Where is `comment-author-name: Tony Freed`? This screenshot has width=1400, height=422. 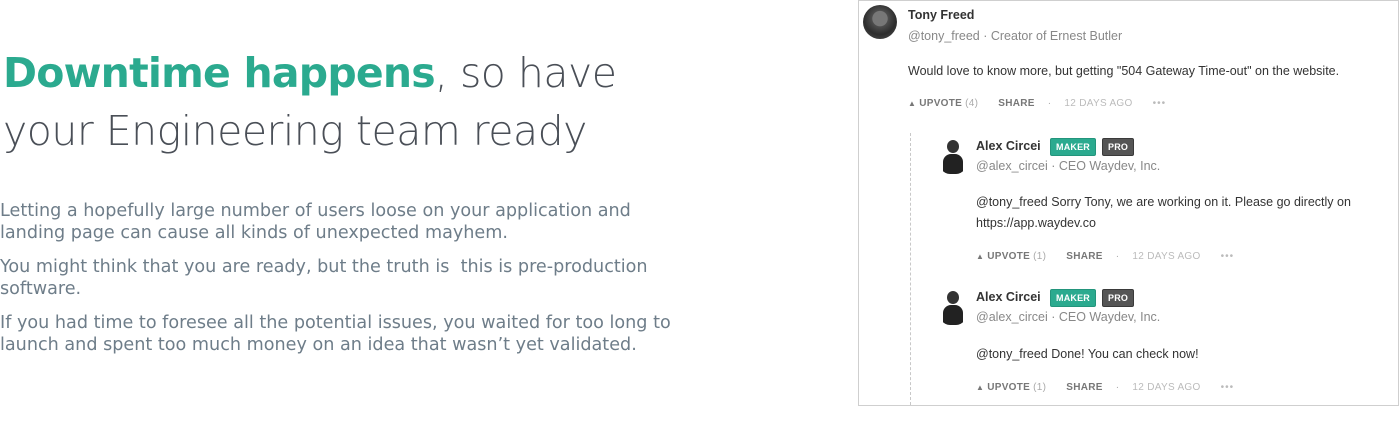 comment-author-name: Tony Freed is located at coordinates (941, 15).